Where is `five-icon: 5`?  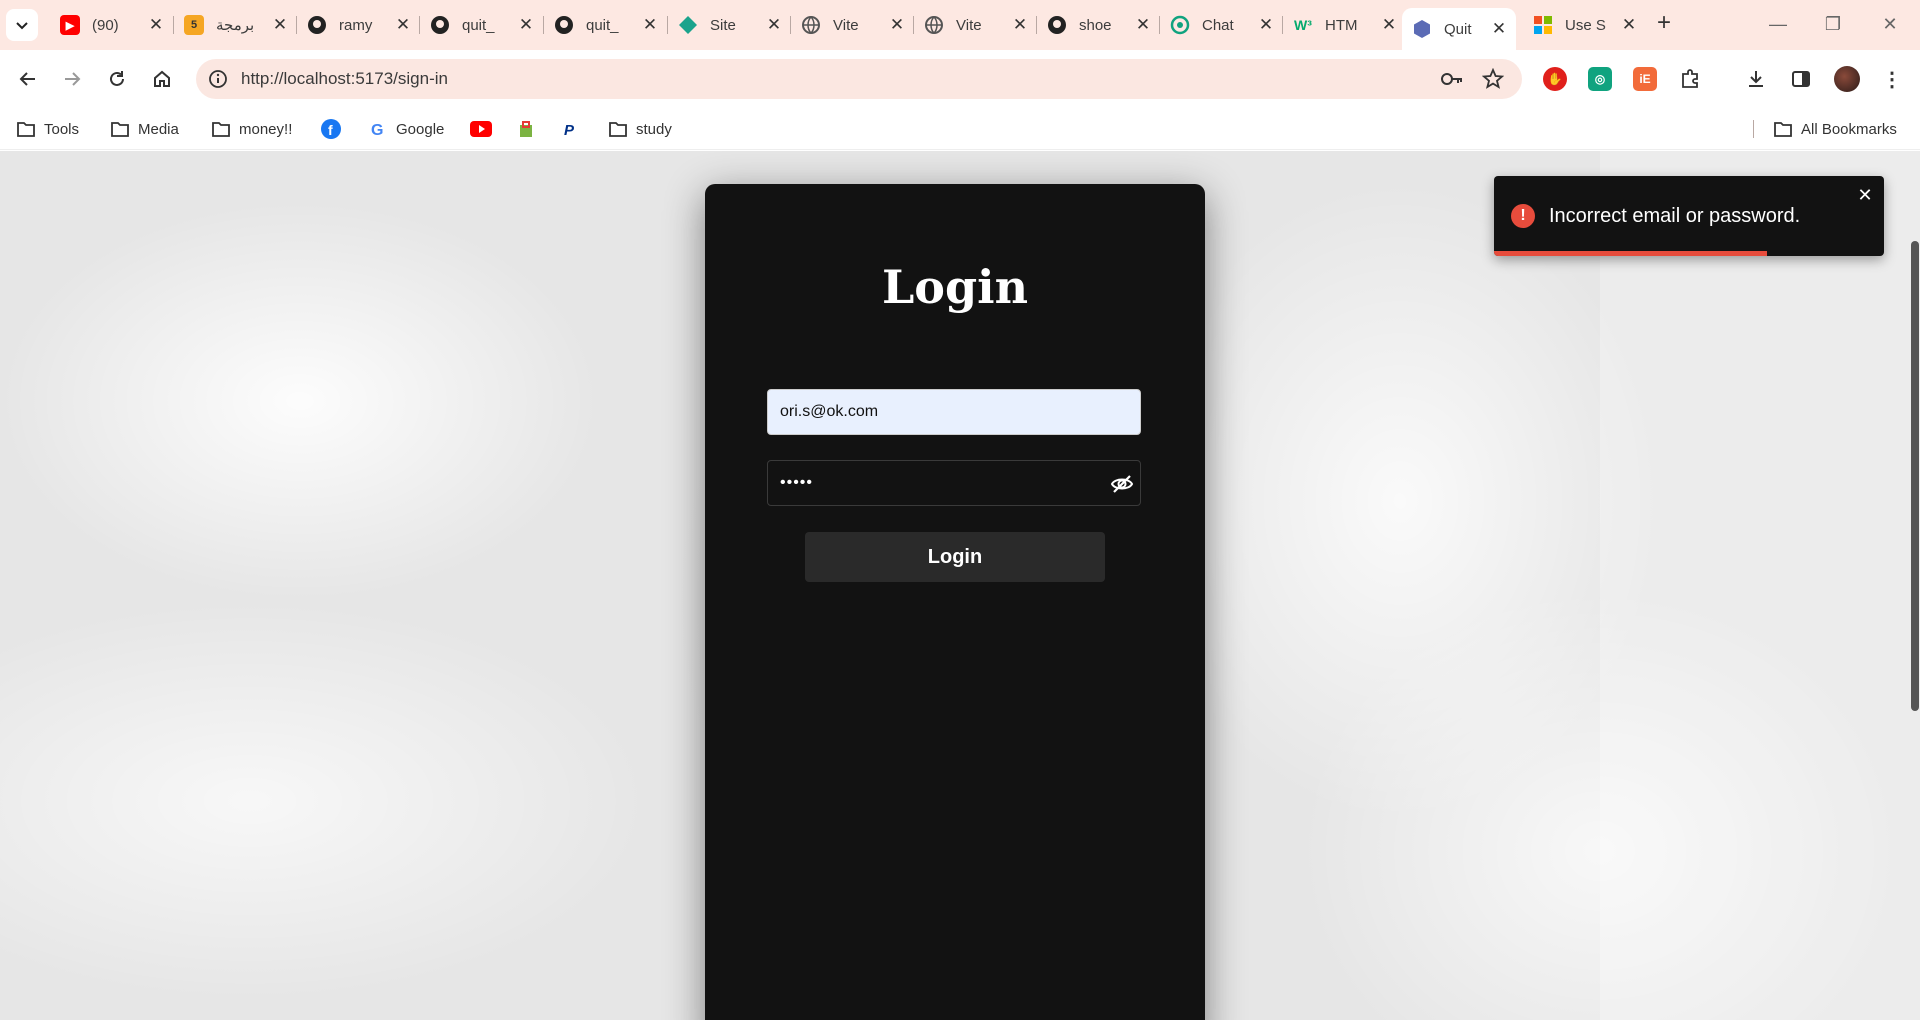
five-icon: 5 is located at coordinates (194, 25).